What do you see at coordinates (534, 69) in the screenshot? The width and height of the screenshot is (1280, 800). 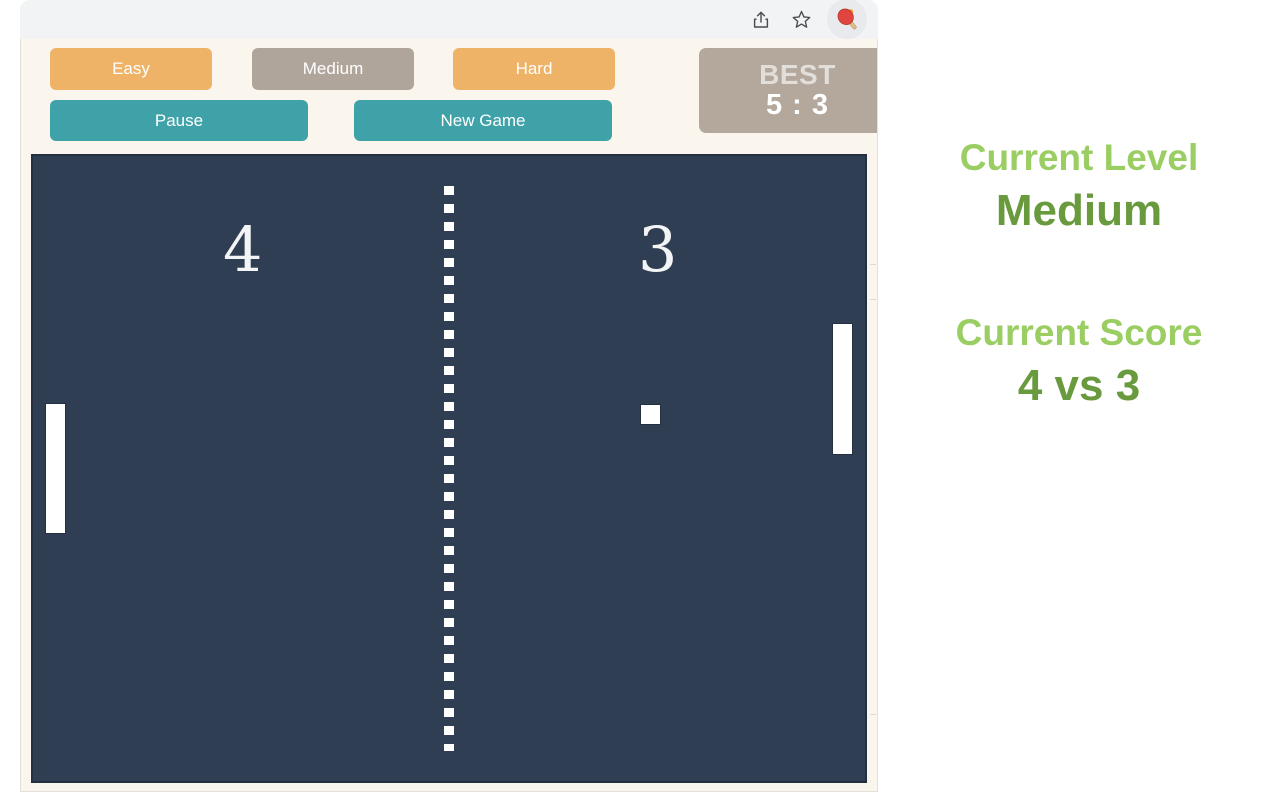 I see `difficulty-button-hard: Hard` at bounding box center [534, 69].